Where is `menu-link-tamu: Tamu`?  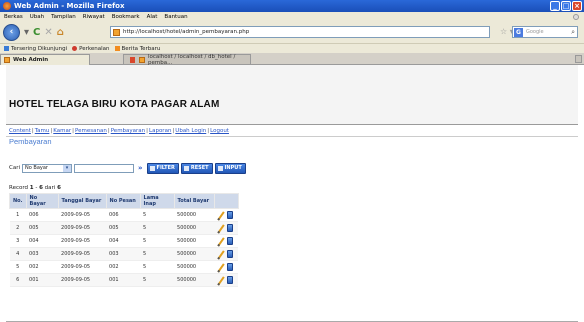
menu-link-tamu: Tamu is located at coordinates (42, 131).